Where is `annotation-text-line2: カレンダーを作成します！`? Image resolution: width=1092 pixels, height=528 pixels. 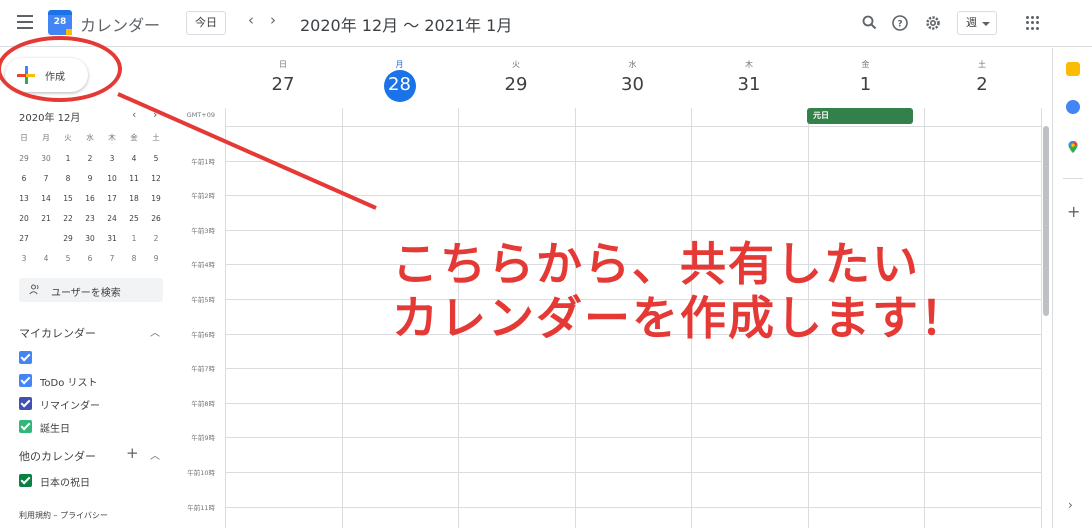
annotation-text-line2: カレンダーを作成します！ is located at coordinates (680, 318).